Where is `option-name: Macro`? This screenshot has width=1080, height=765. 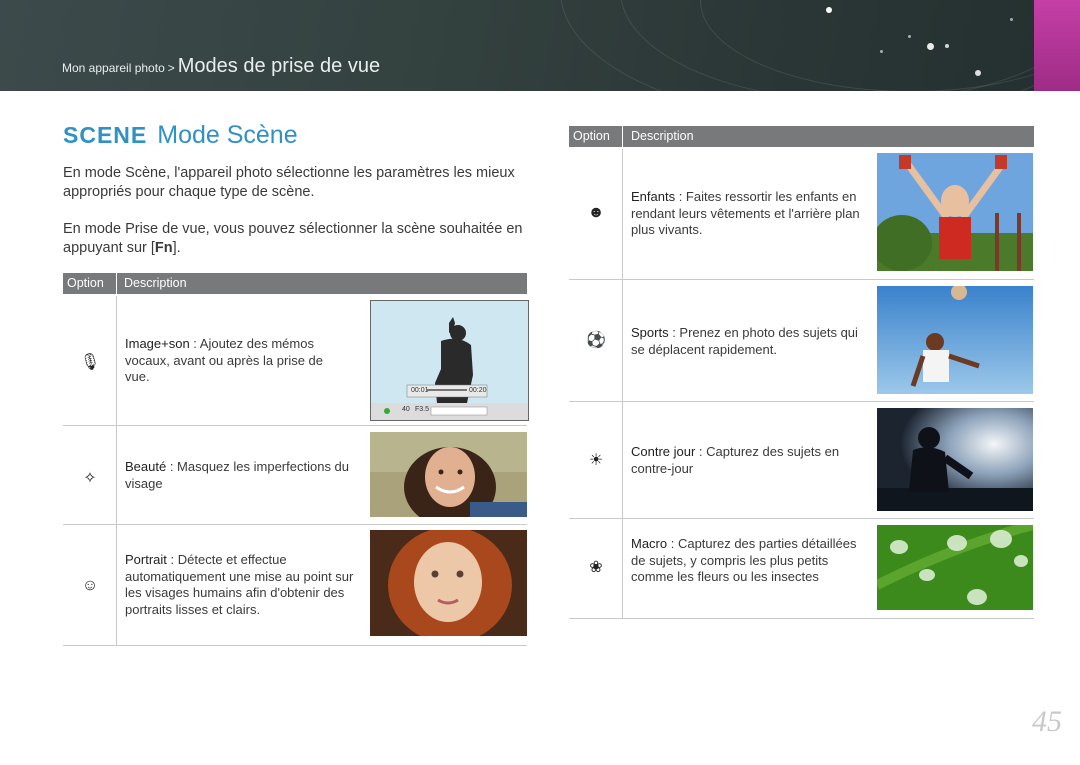
option-name: Macro is located at coordinates (649, 543).